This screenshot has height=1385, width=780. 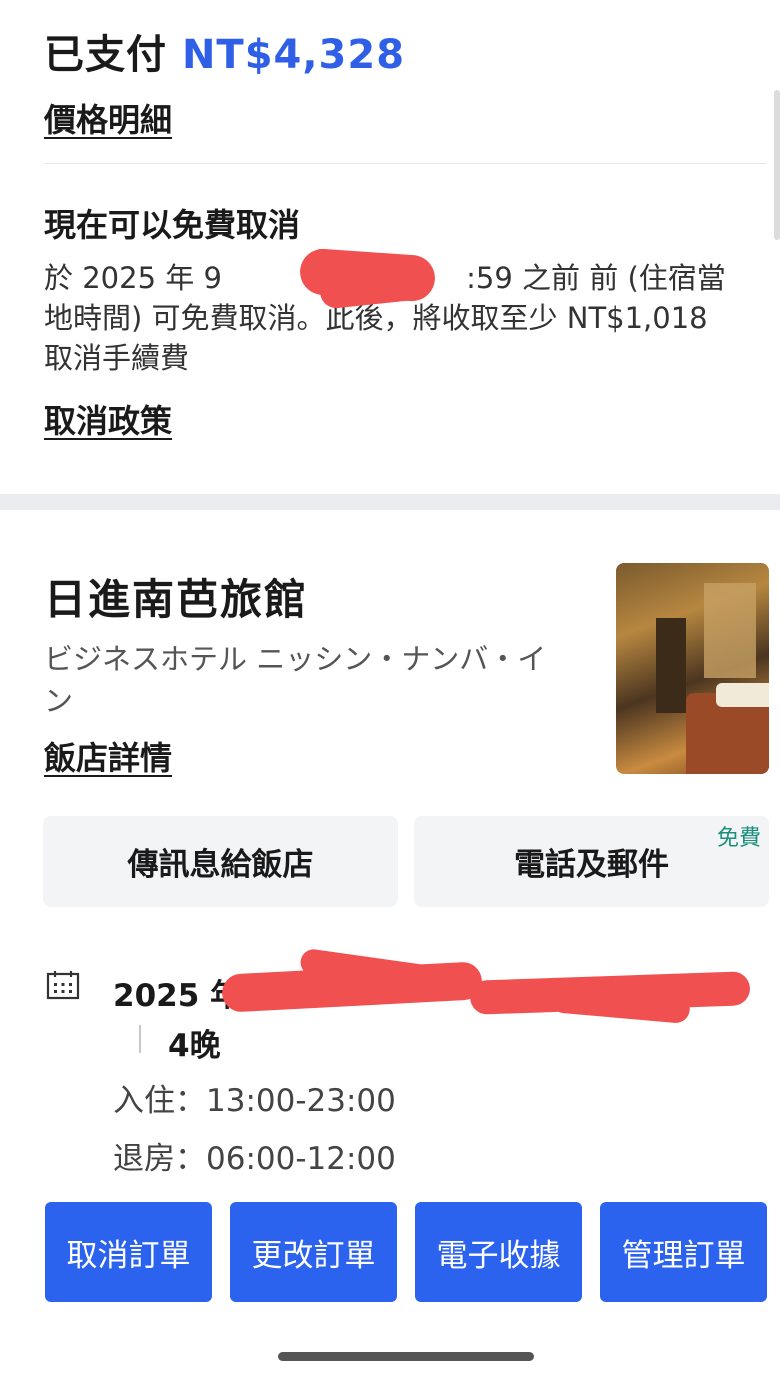 I want to click on nights-count: 4晚, so click(x=194, y=1046).